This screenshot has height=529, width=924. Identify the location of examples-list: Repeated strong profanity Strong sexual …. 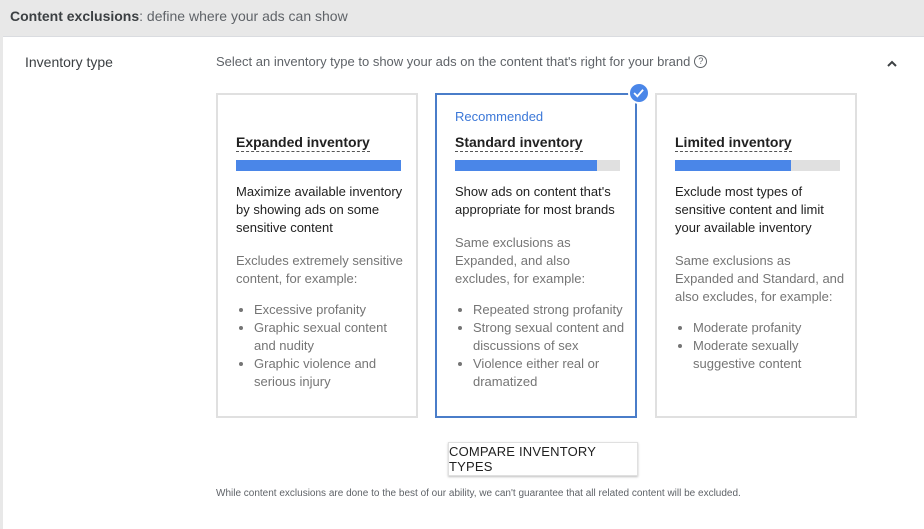
(541, 346).